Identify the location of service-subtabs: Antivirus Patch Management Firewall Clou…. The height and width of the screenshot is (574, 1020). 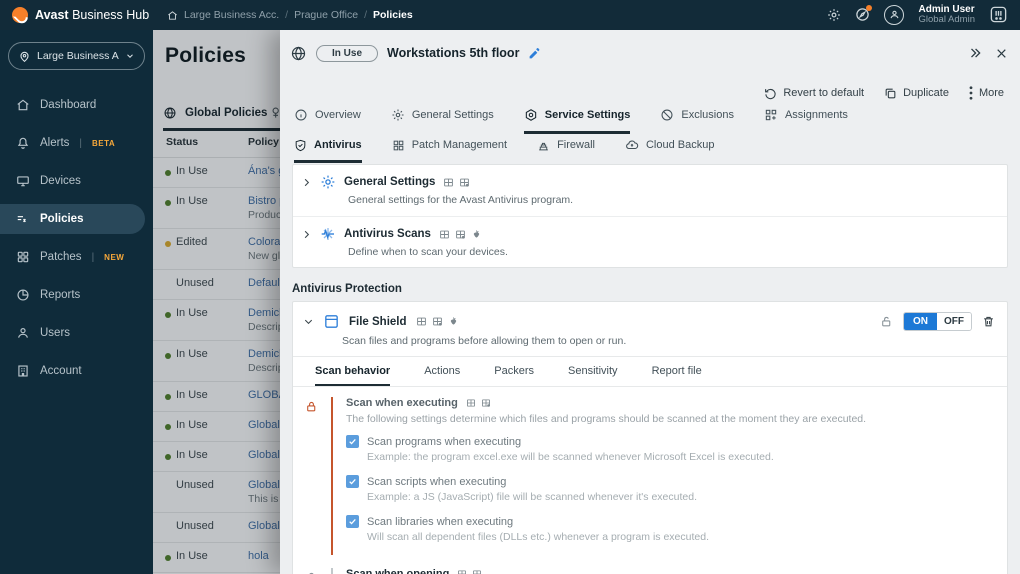
(657, 150).